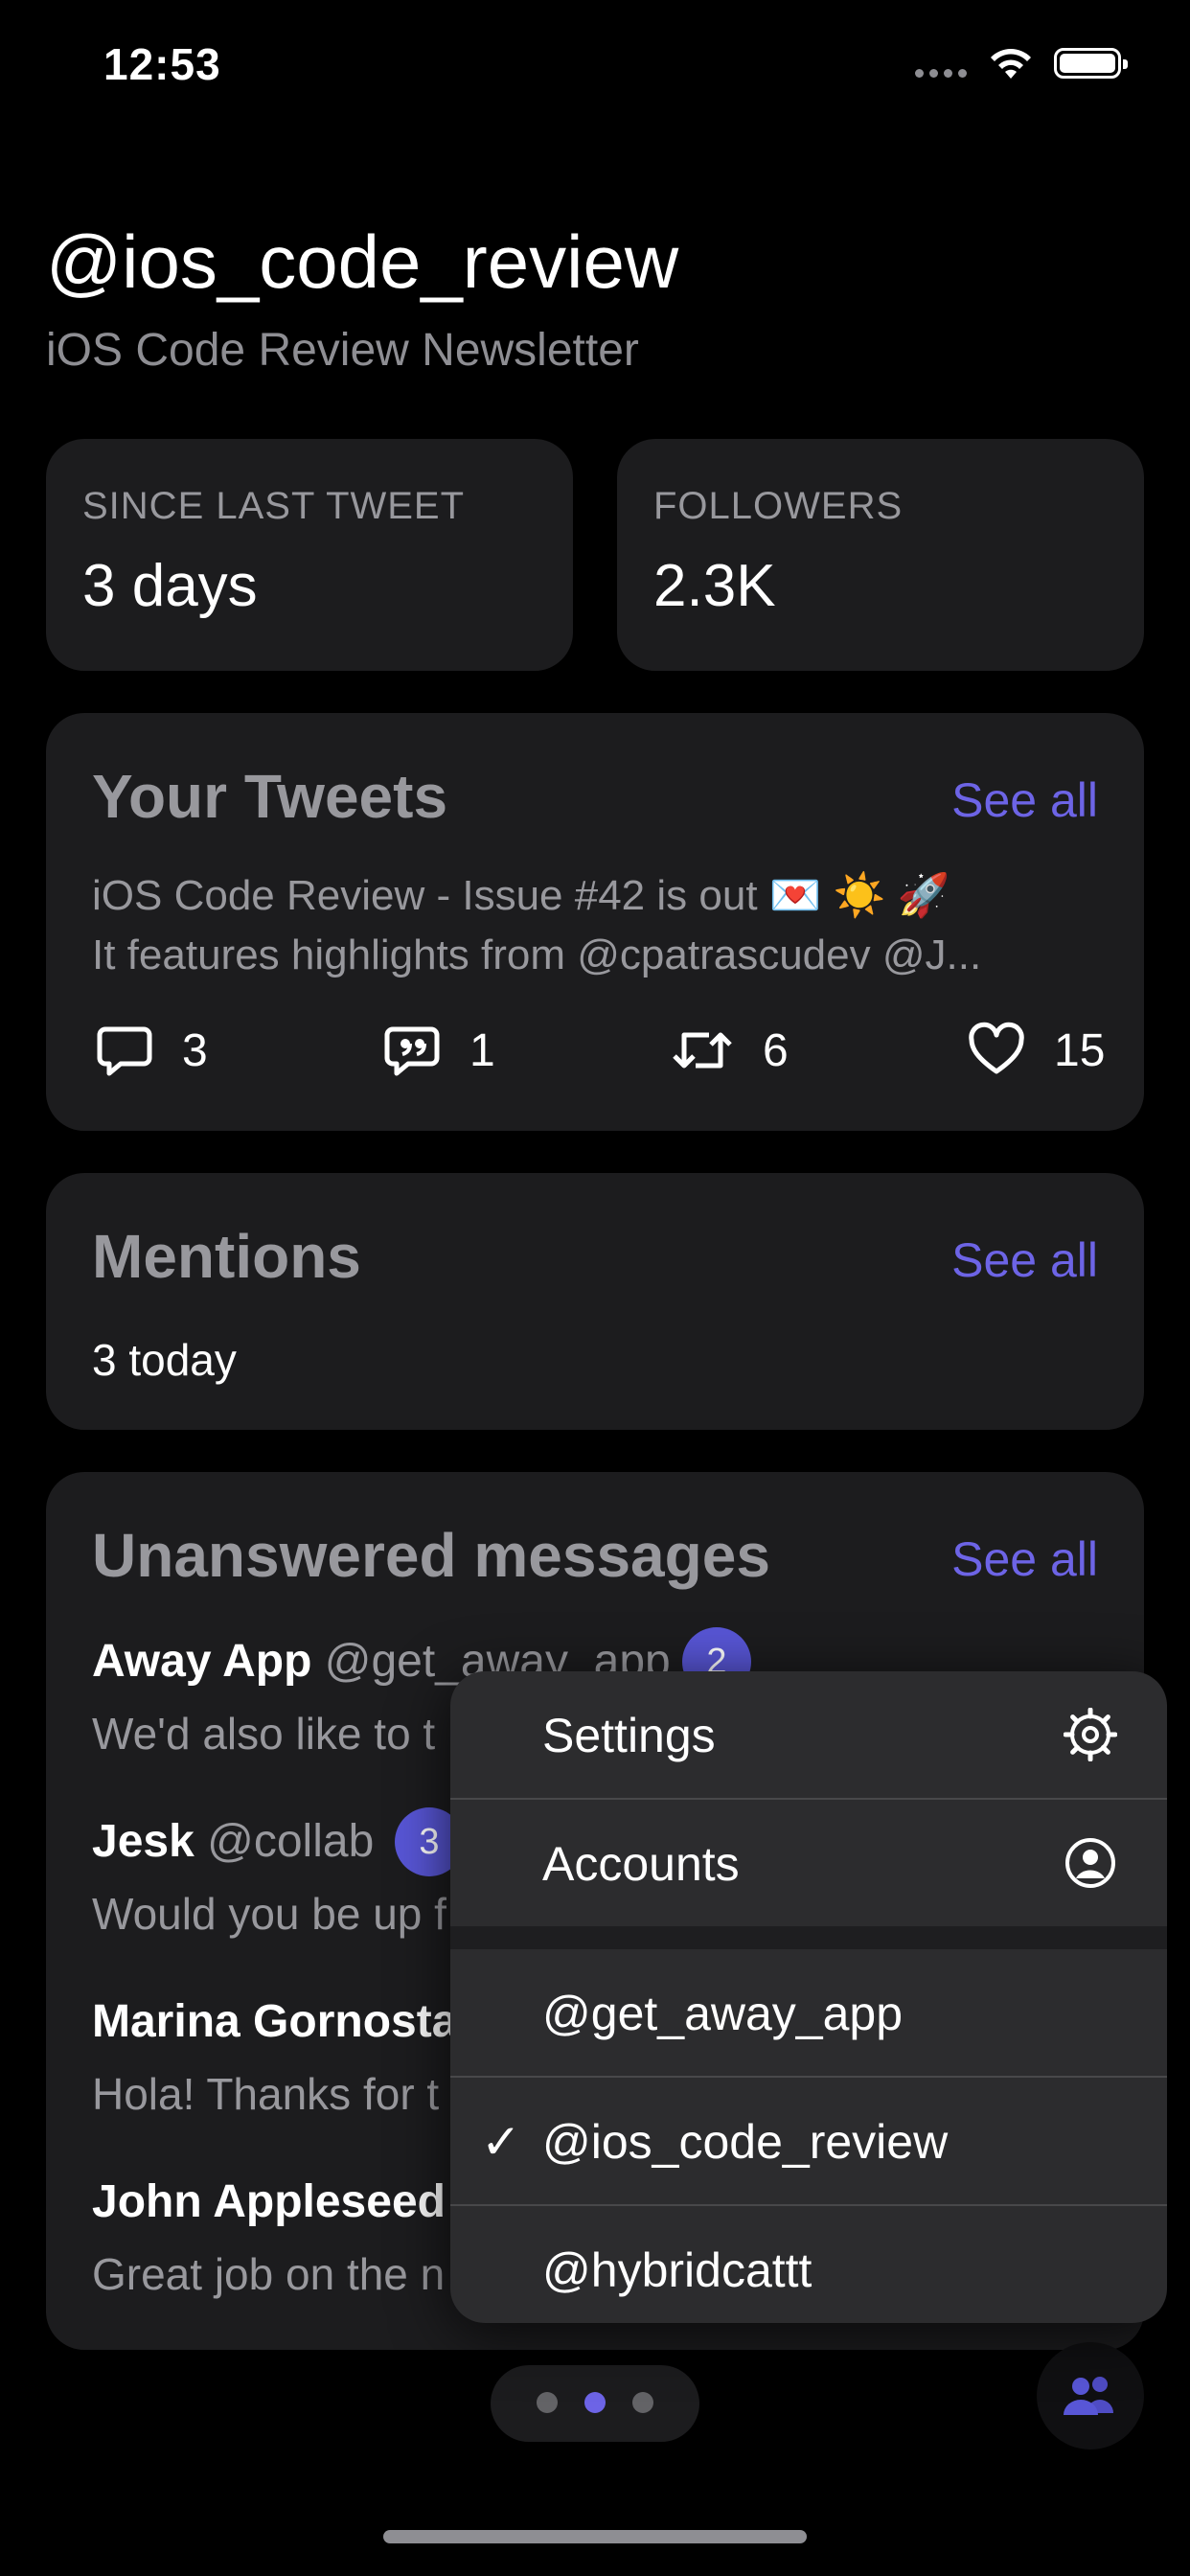  Describe the element at coordinates (779, 506) in the screenshot. I see `stat-label: FOLLOWERS` at that location.